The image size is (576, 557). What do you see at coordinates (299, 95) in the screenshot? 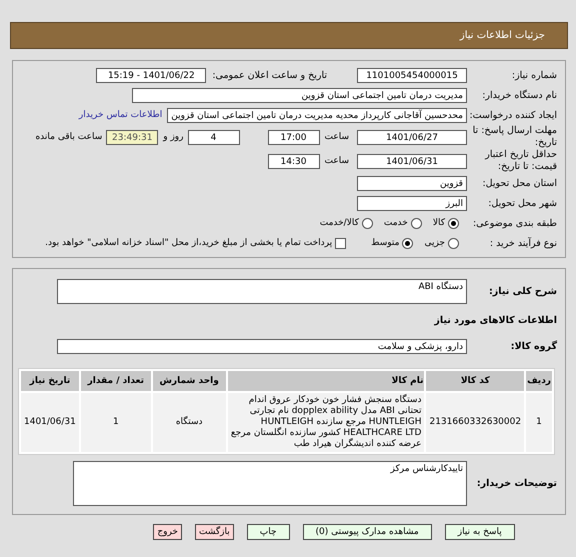
I see `input-field: مدیریت درمان تامین اجتماعی استان قزوین` at bounding box center [299, 95].